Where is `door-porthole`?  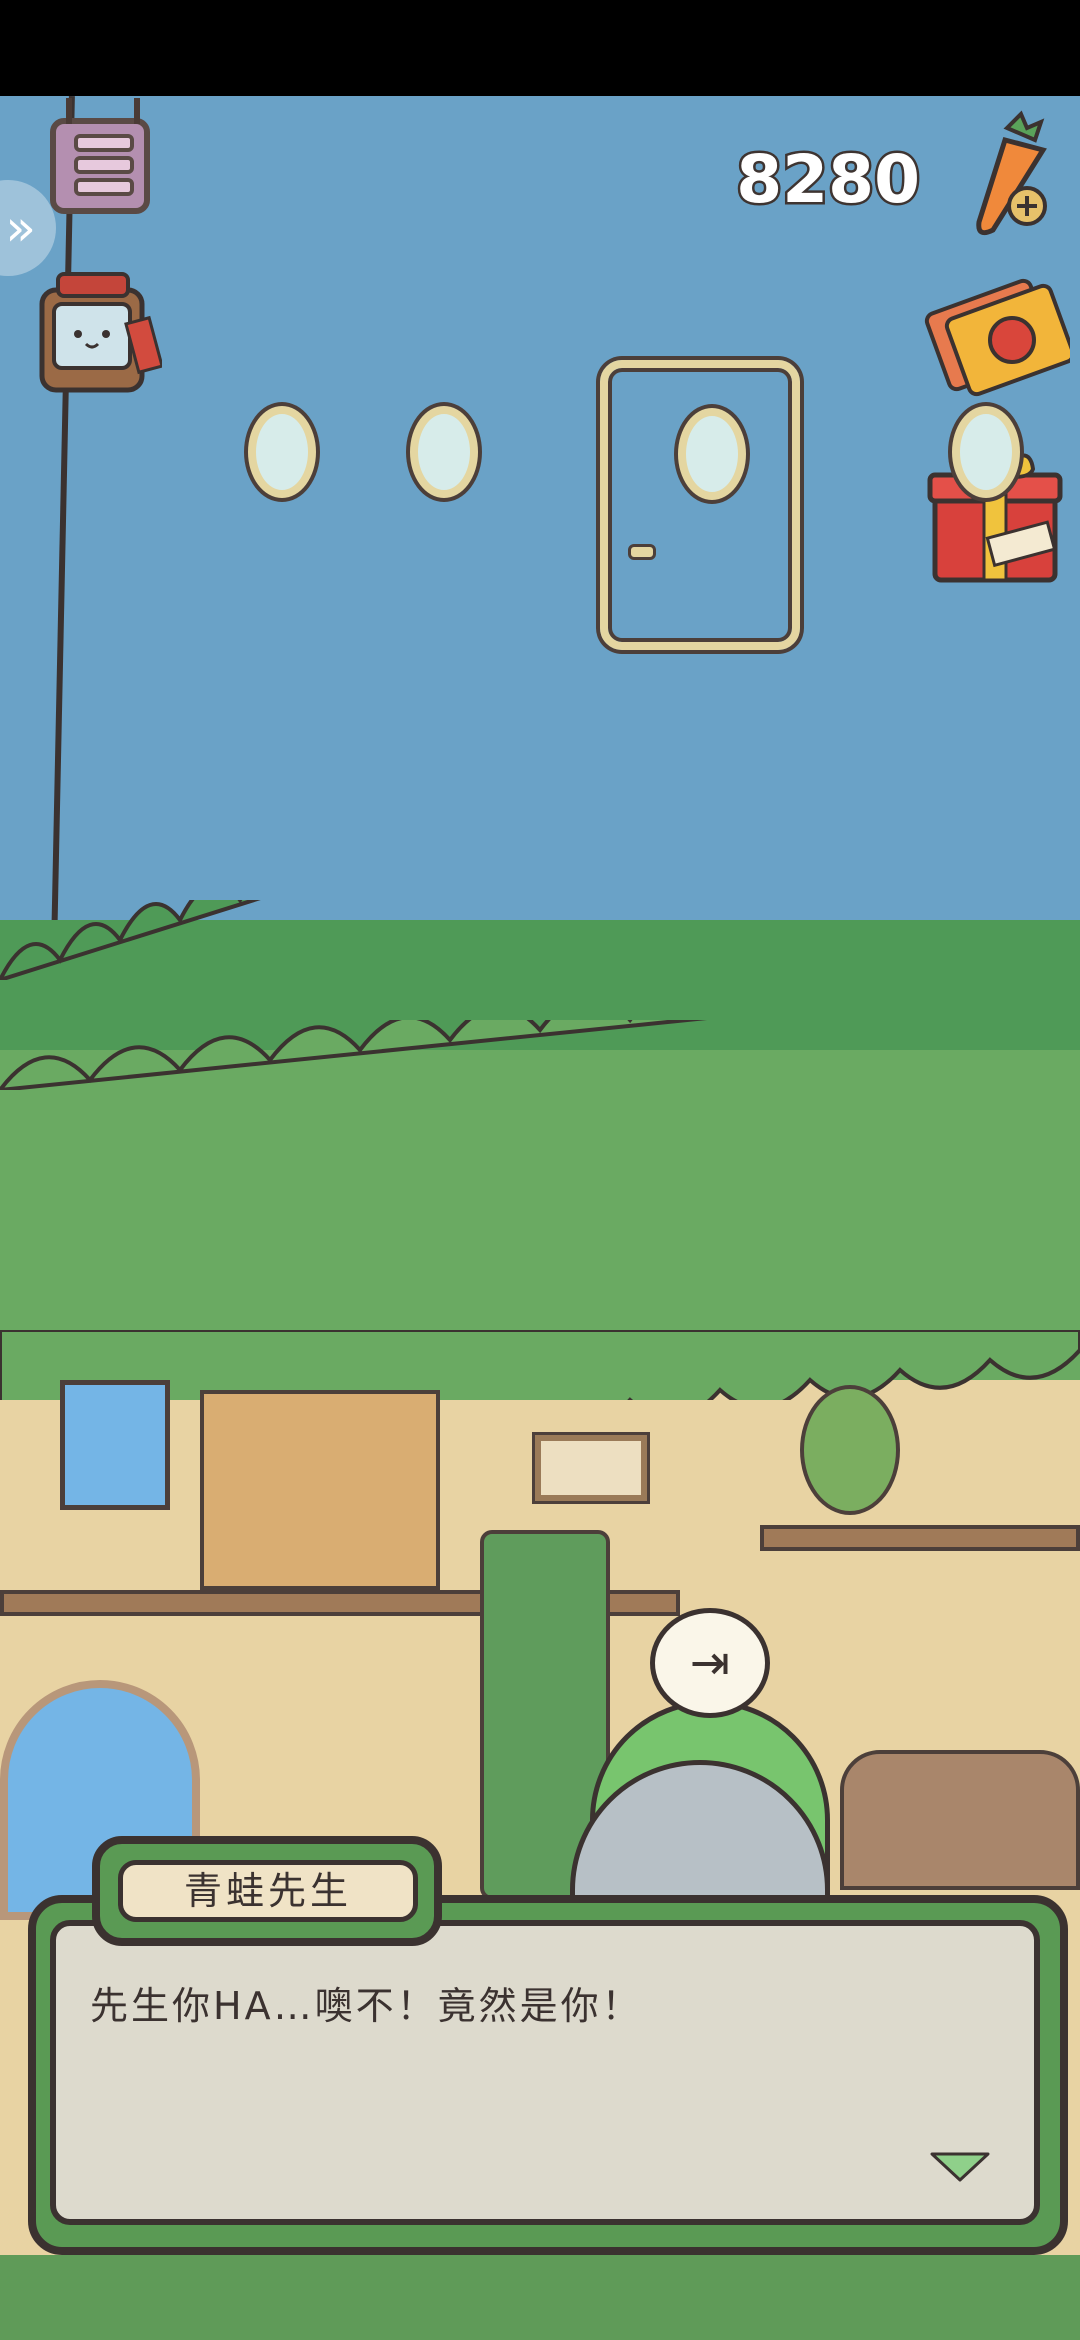
door-porthole is located at coordinates (712, 454).